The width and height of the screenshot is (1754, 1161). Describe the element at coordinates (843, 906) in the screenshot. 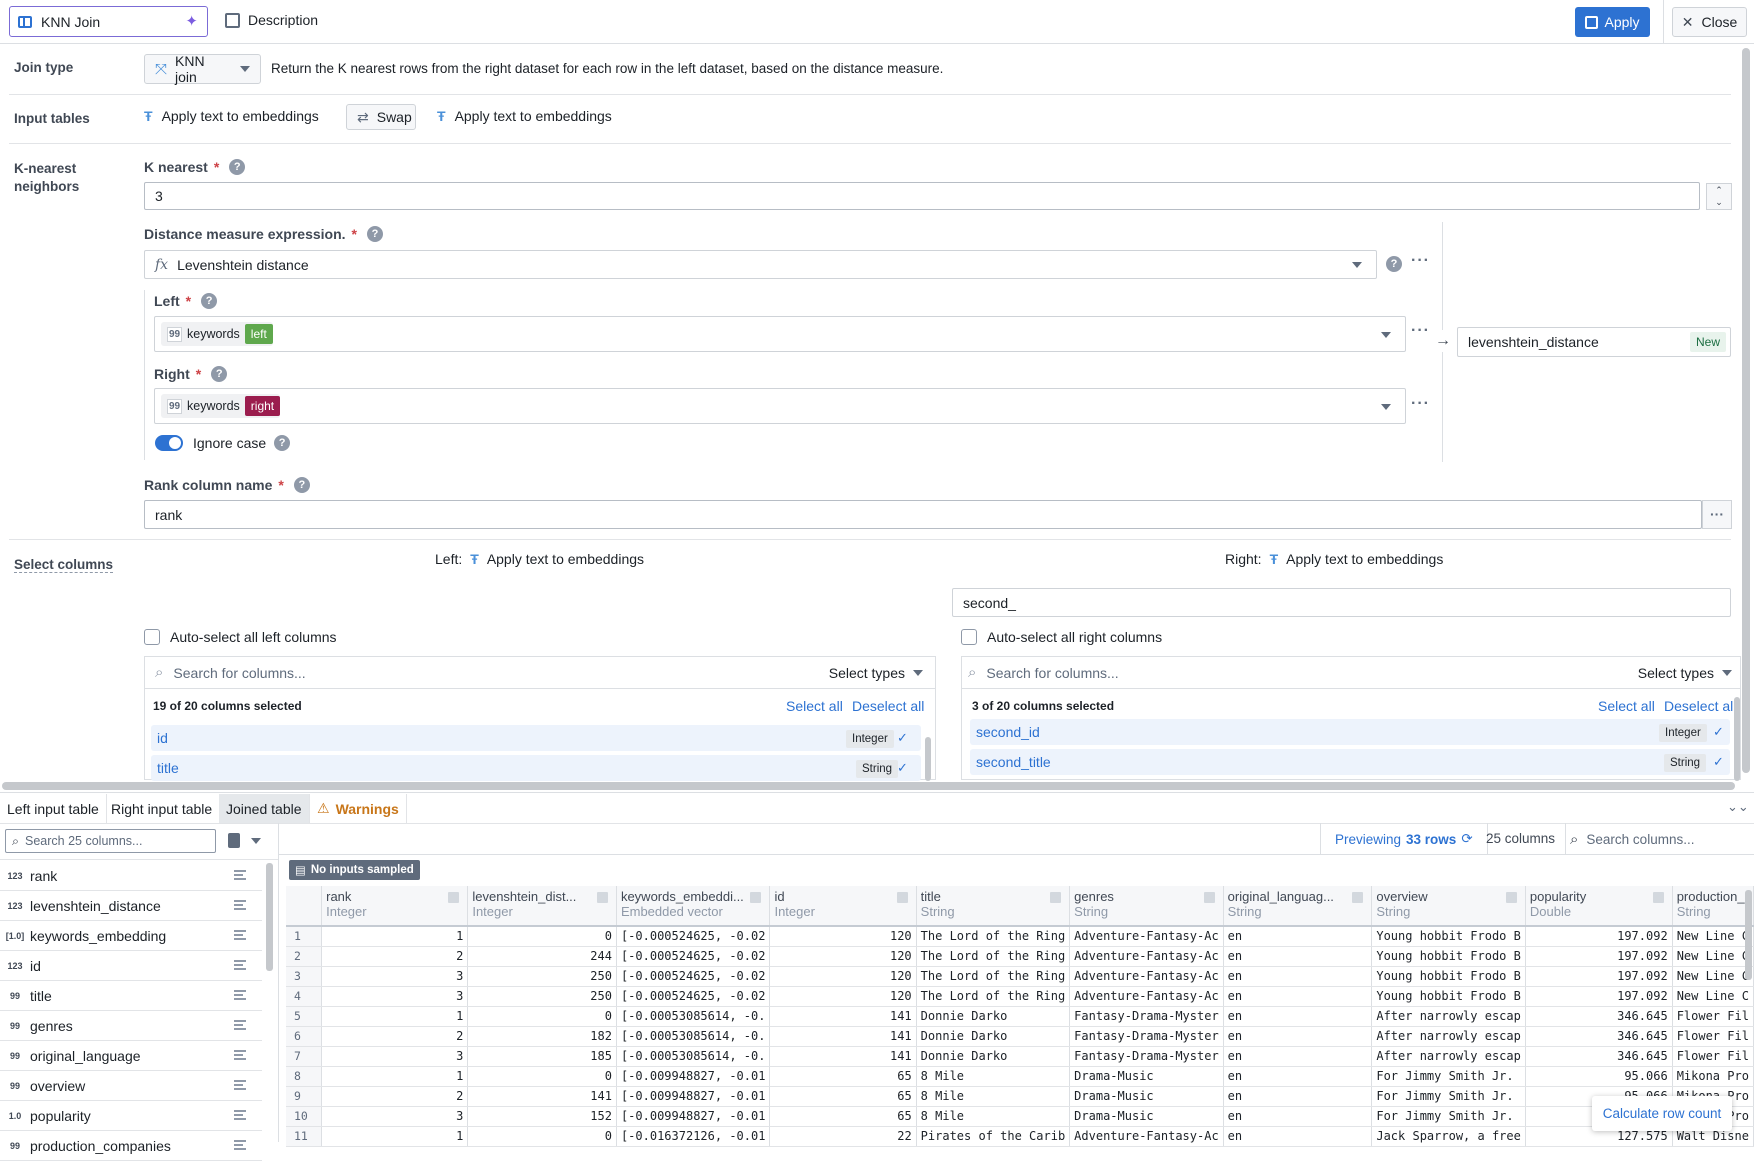

I see `column-header: id Integer` at that location.